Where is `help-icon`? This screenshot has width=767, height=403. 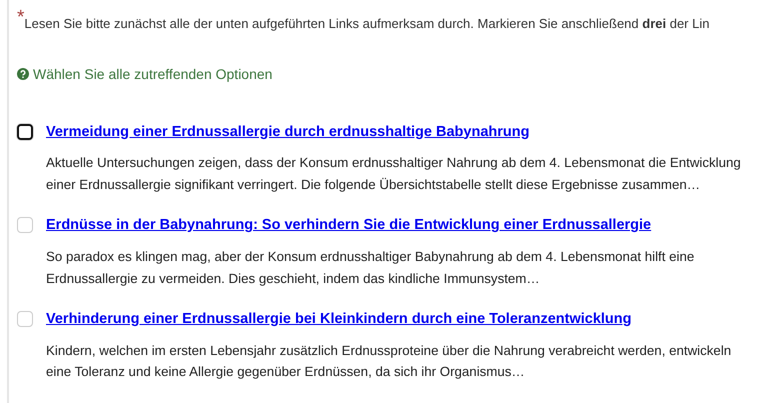 help-icon is located at coordinates (23, 74).